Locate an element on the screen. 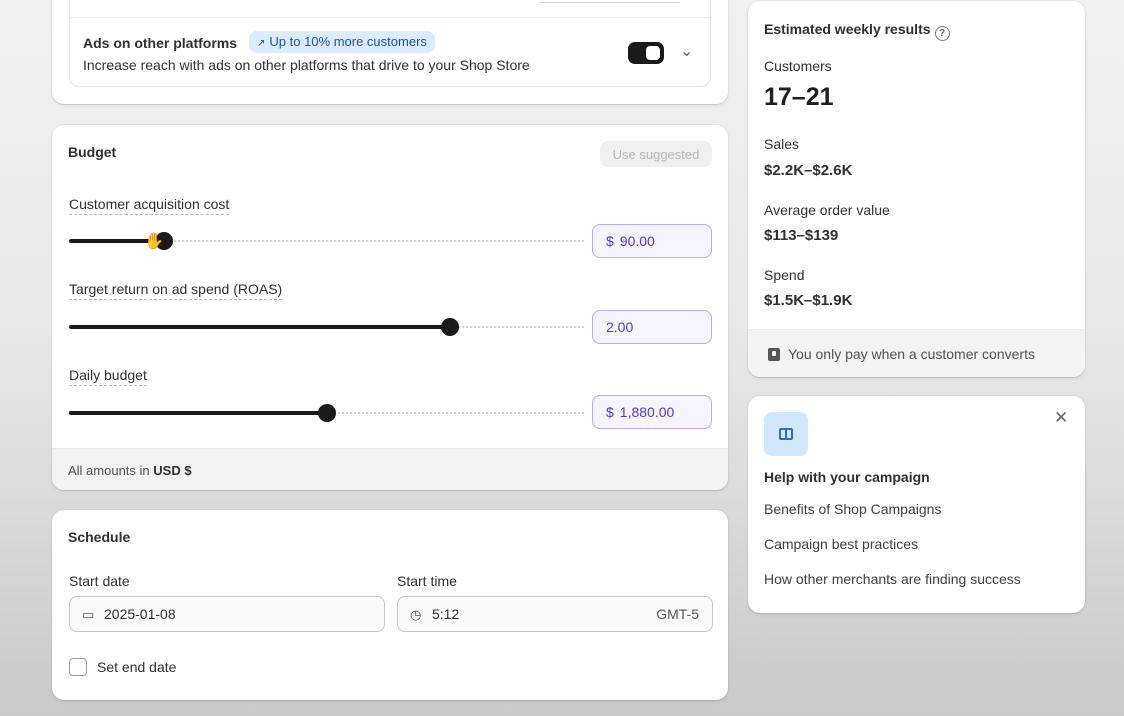 Image resolution: width=1124 pixels, height=716 pixels. daily-budget-input: $1,880.00 is located at coordinates (652, 412).